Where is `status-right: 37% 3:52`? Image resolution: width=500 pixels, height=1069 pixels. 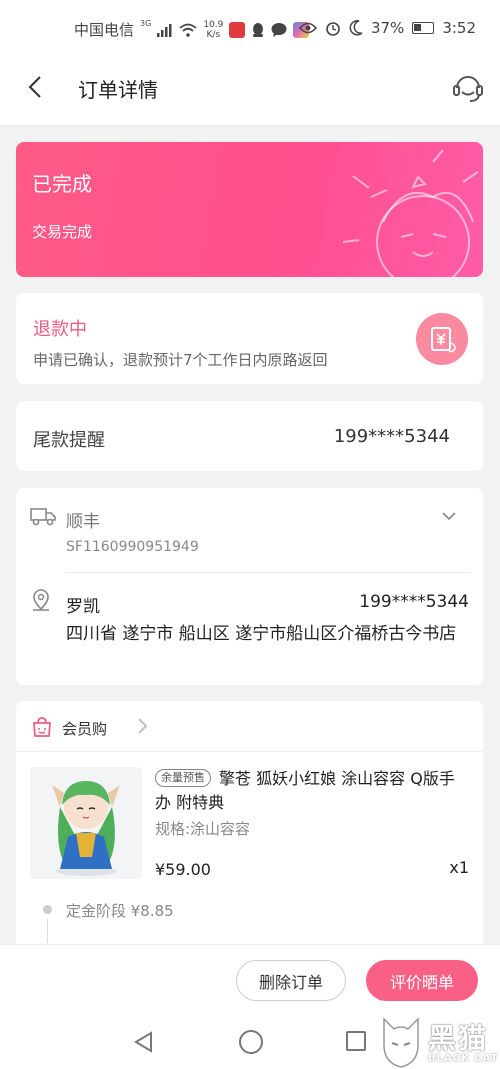
status-right: 37% 3:52 is located at coordinates (387, 28).